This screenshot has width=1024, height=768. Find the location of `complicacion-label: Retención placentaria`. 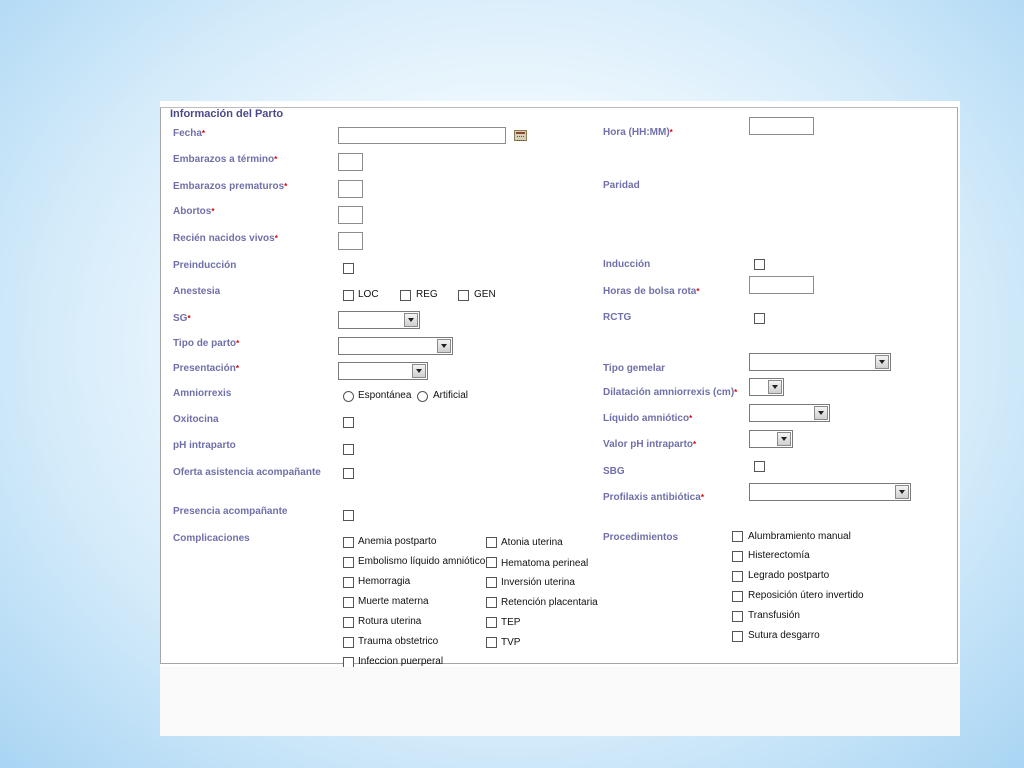

complicacion-label: Retención placentaria is located at coordinates (549, 602).